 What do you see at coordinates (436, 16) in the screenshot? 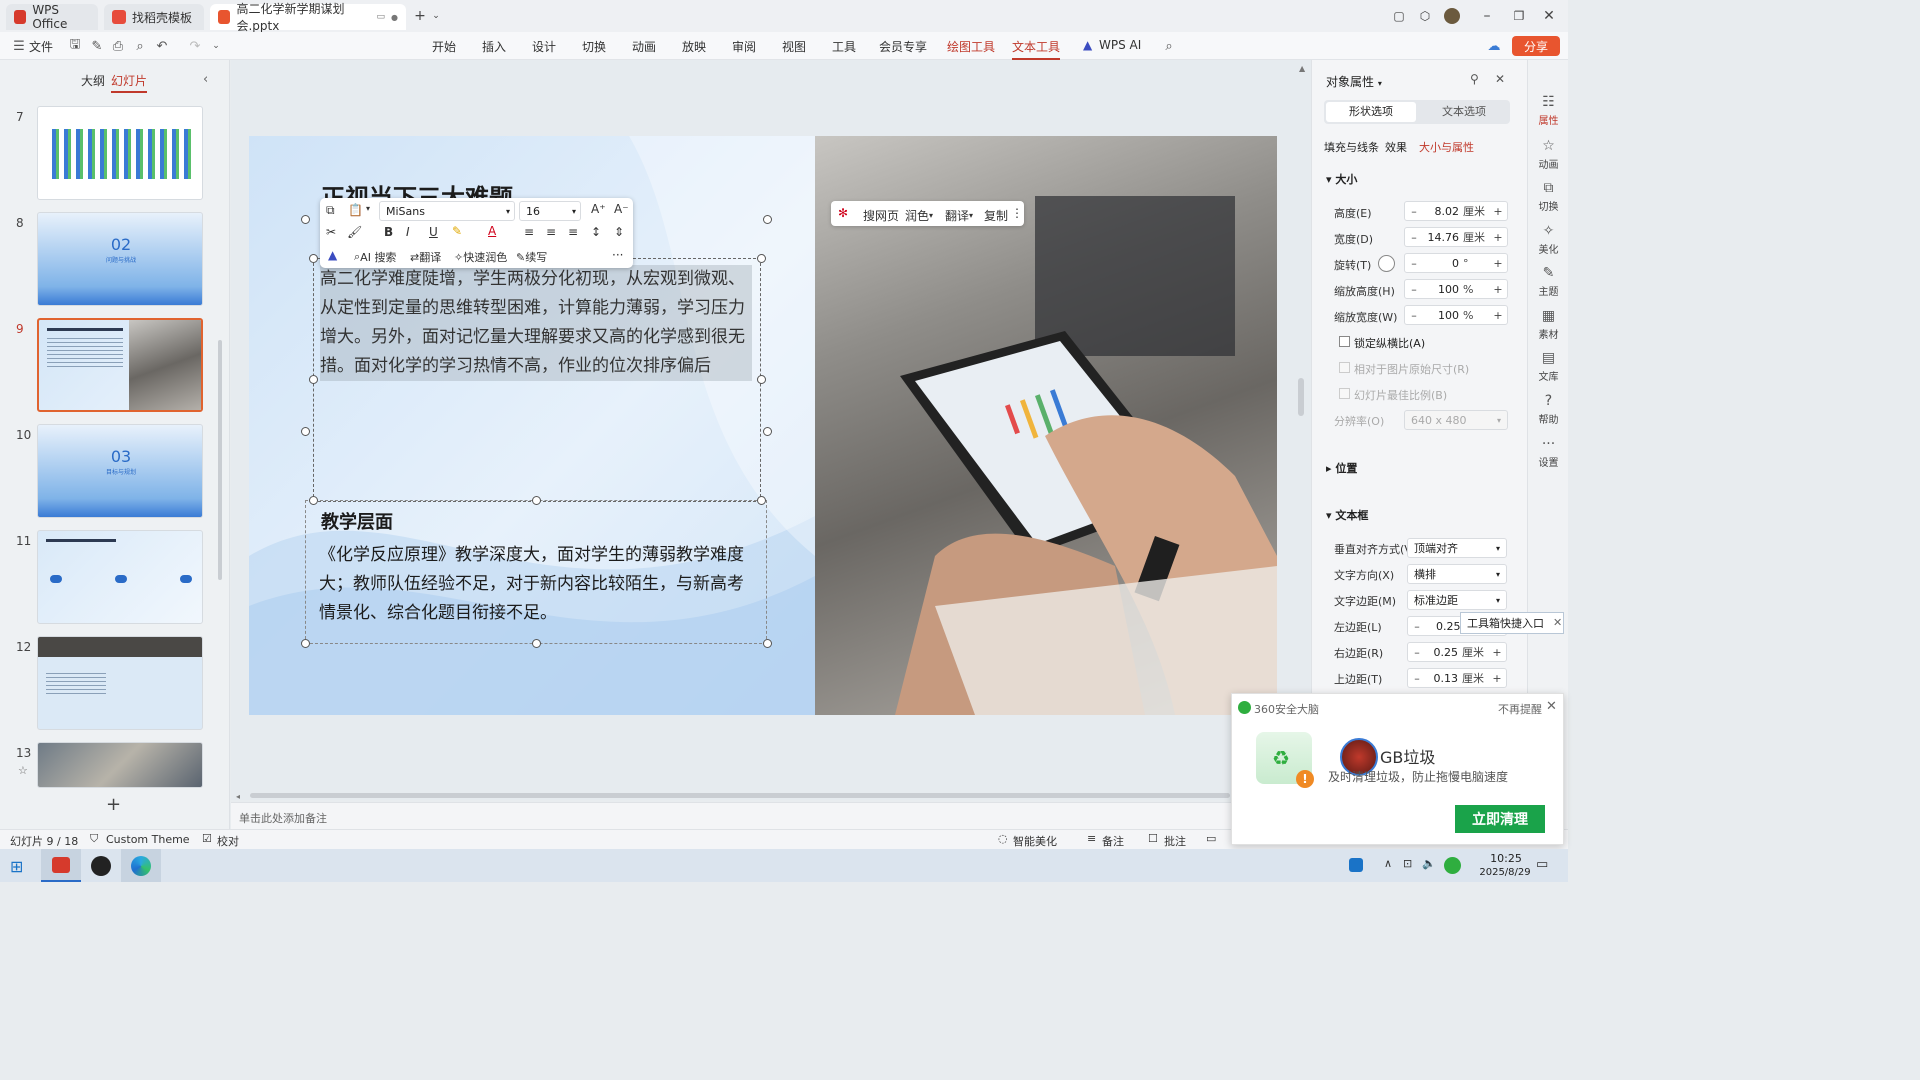
I see `tab-list-chevron-icon: ⌄` at bounding box center [436, 16].